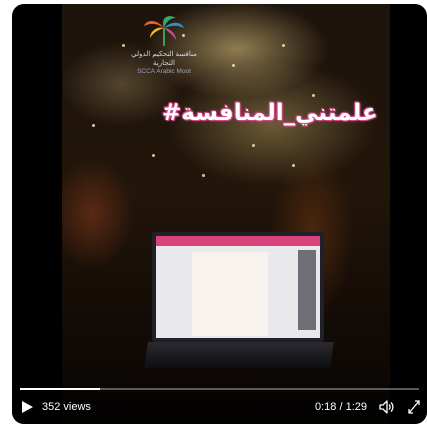 Image resolution: width=427 pixels, height=424 pixels. What do you see at coordinates (164, 59) in the screenshot?
I see `logo-arabic-text: منافسة التحكيم الدولي التجارية` at bounding box center [164, 59].